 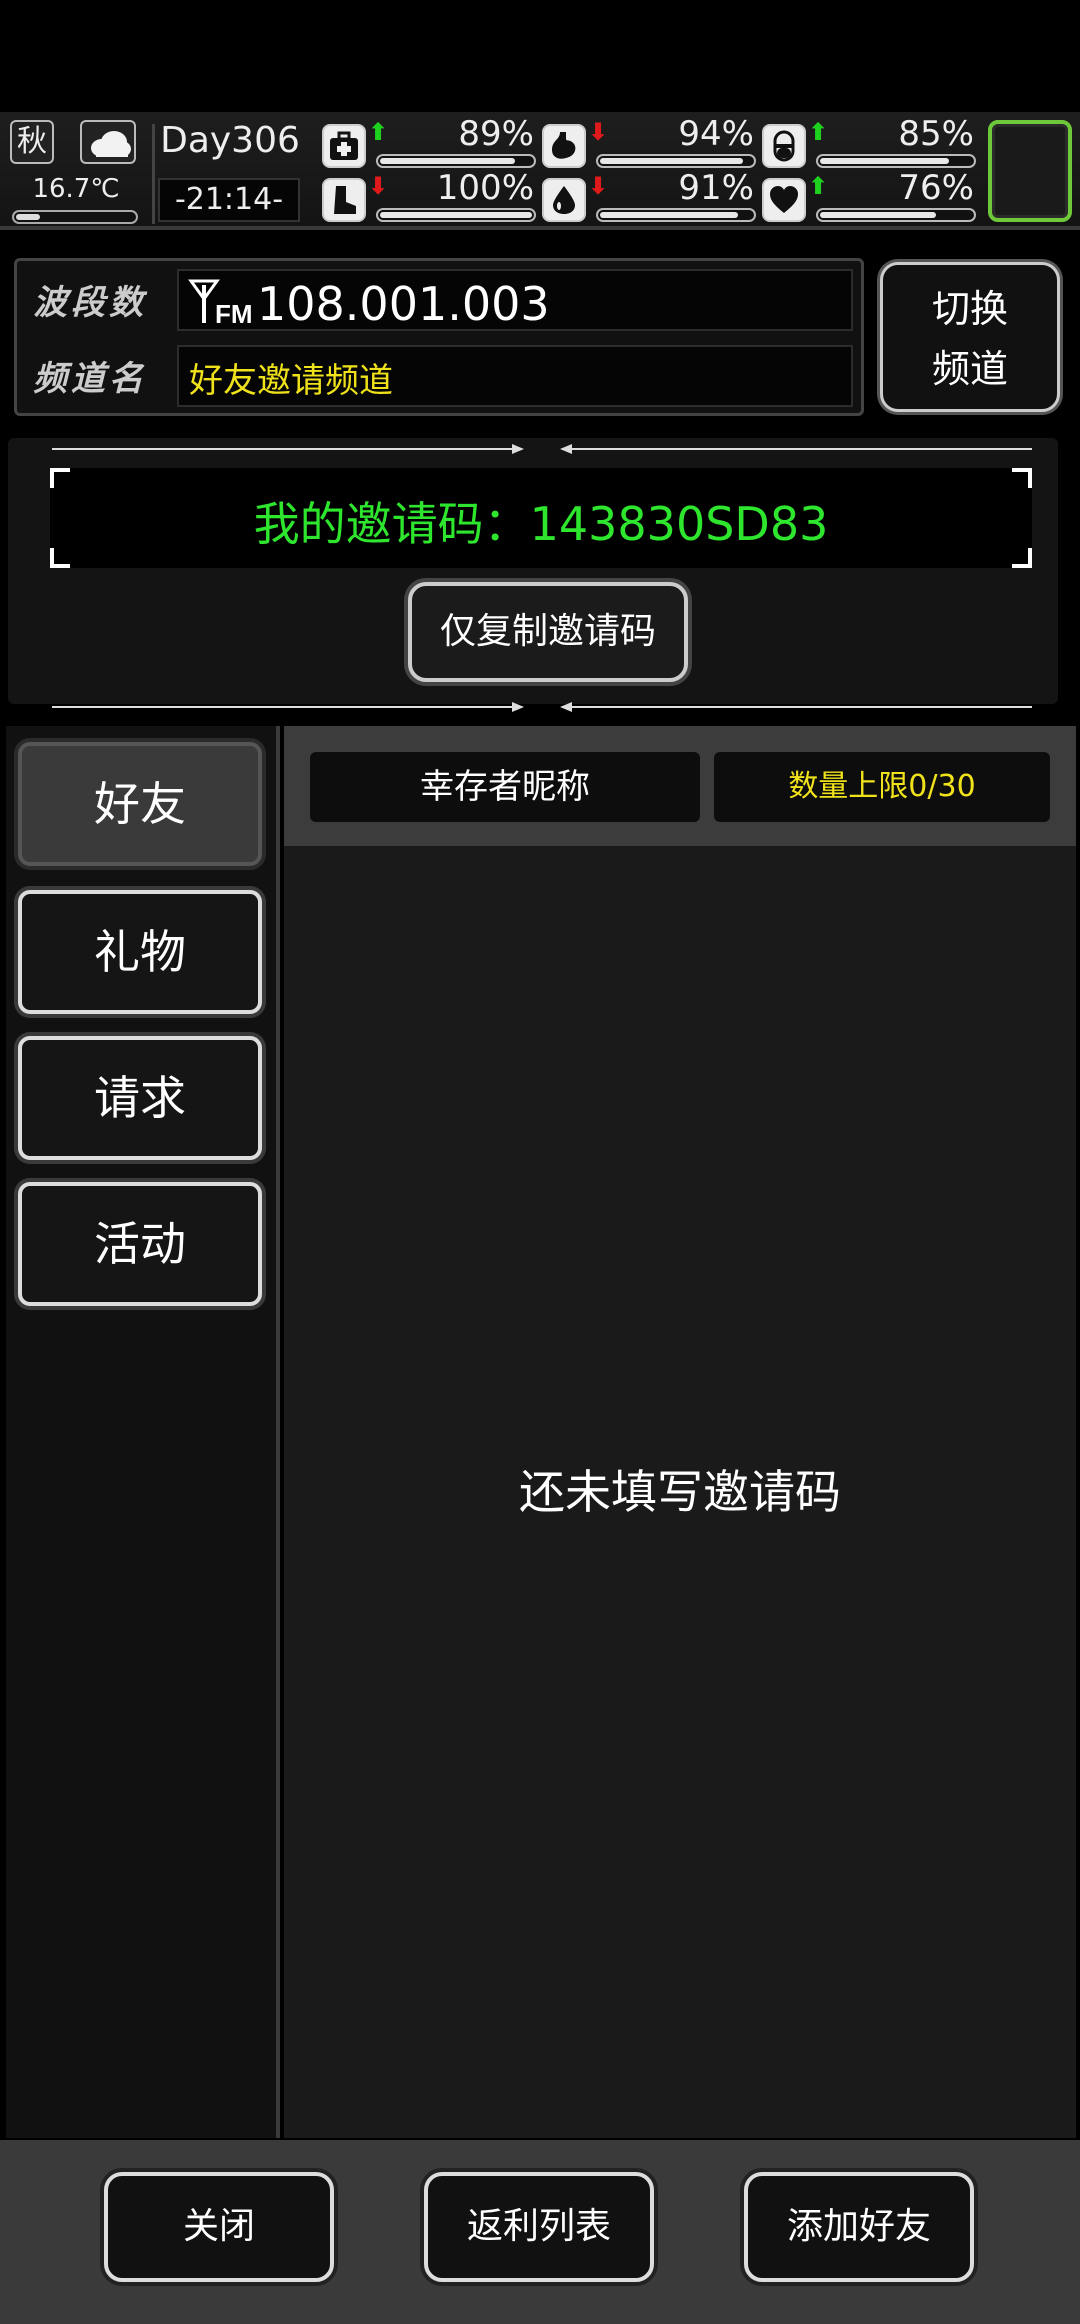 What do you see at coordinates (140, 1098) in the screenshot?
I see `tab-requests: 请求` at bounding box center [140, 1098].